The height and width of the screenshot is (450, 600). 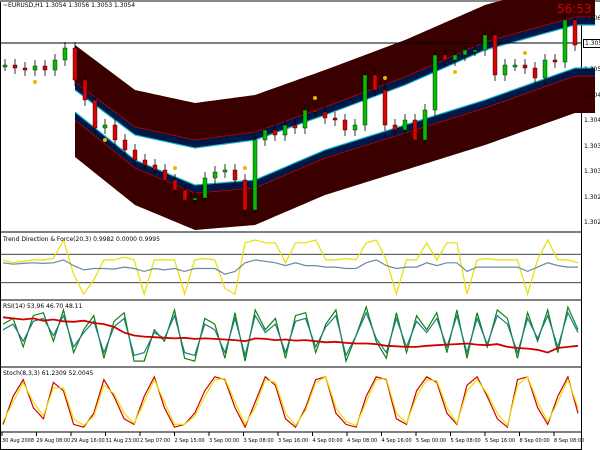 I want to click on time-tick-label: 3 Sep 00:00, so click(x=224, y=441).